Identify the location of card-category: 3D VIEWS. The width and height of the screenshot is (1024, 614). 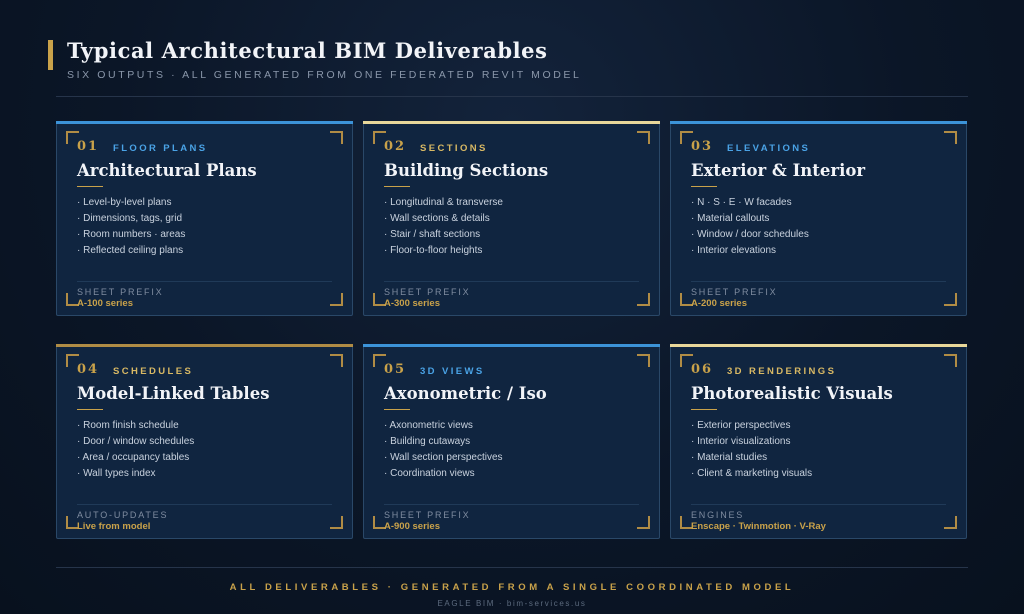
(452, 371).